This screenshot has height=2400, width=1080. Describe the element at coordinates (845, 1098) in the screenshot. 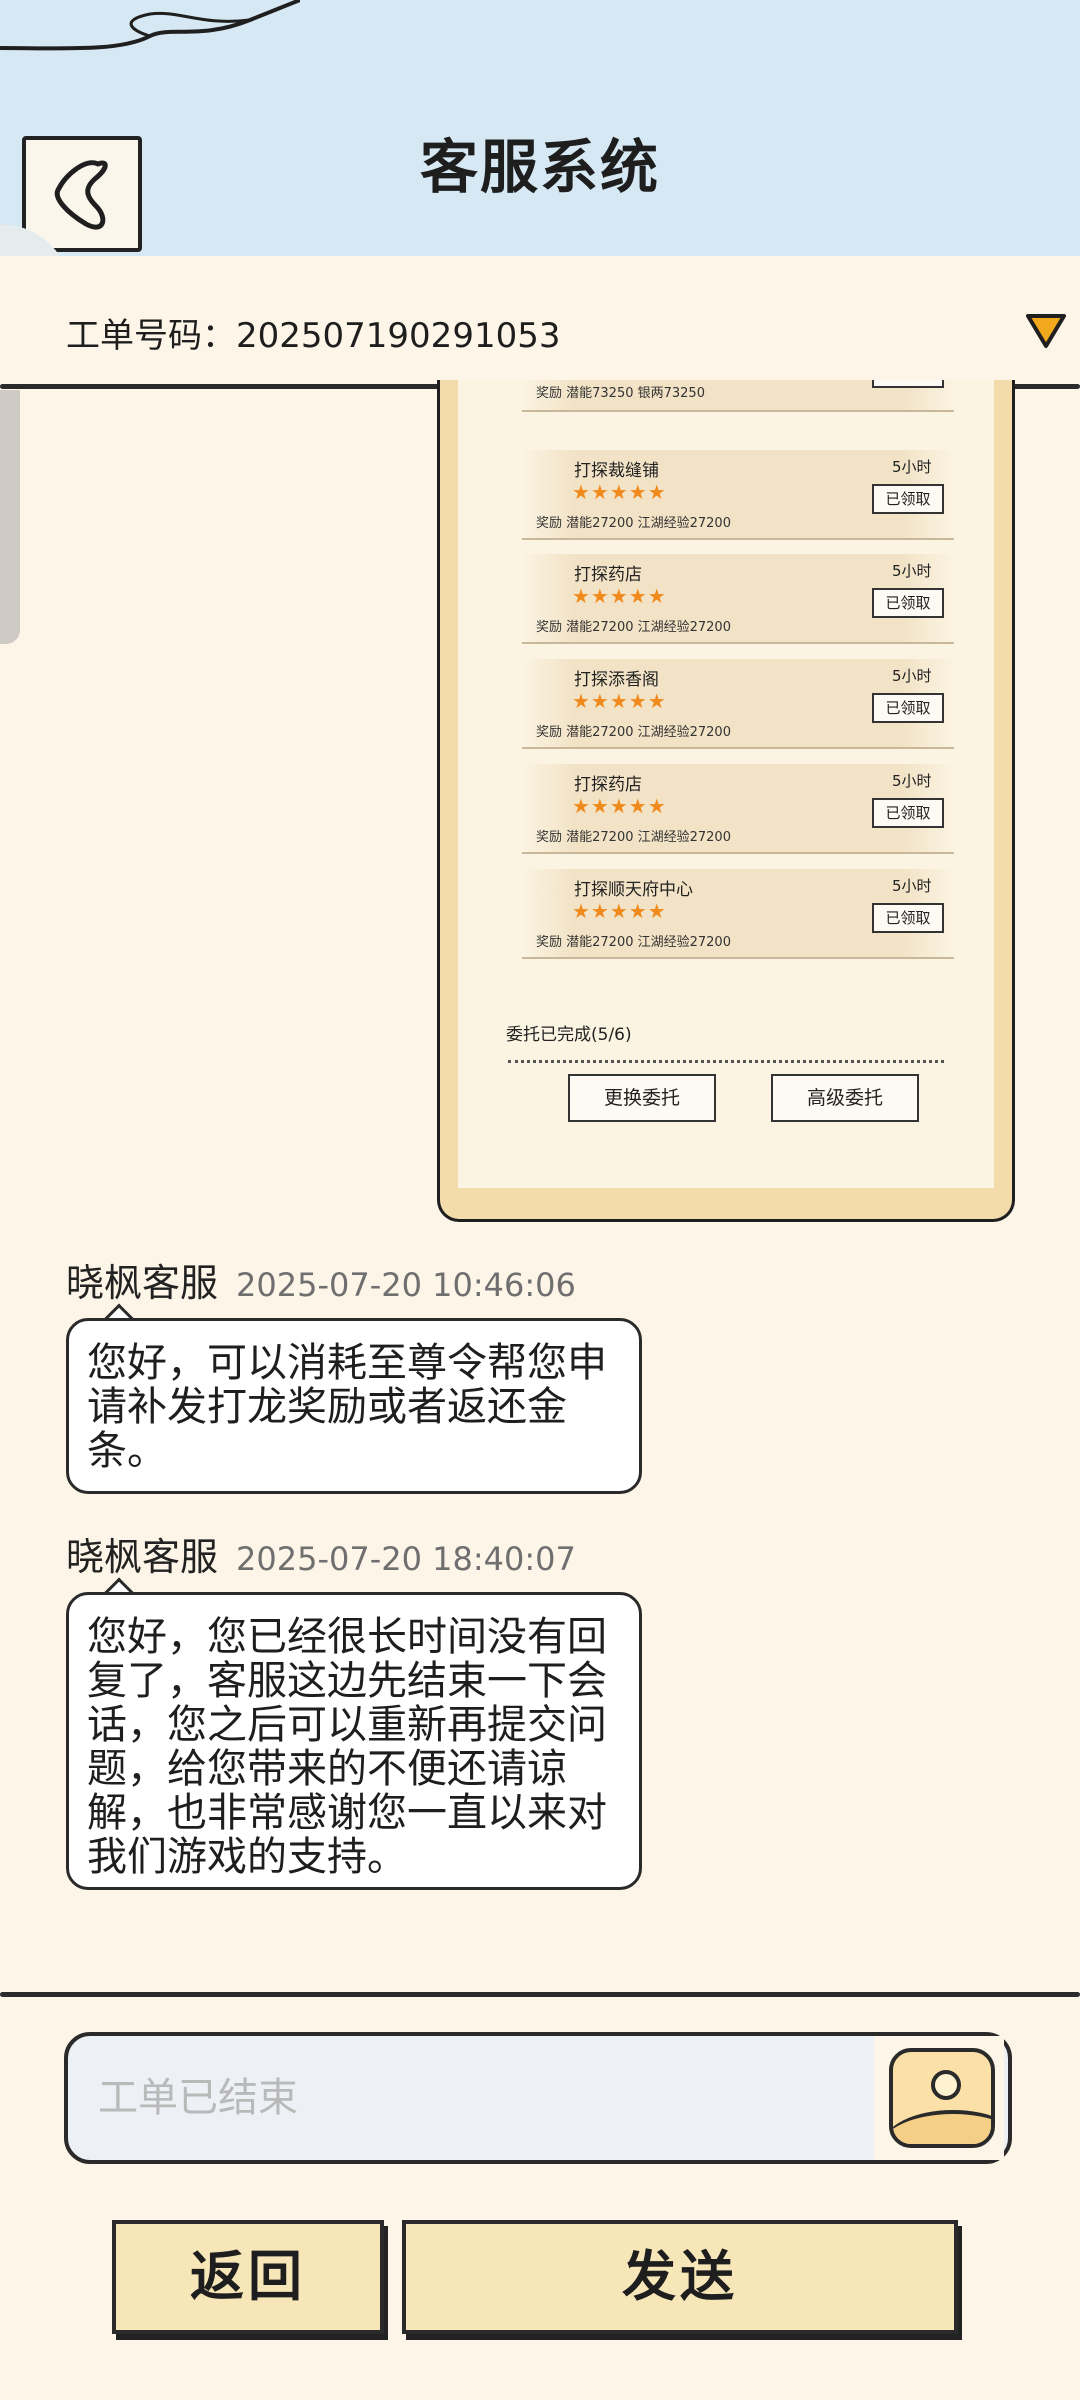

I see `advanced-task-button: 高级委托` at that location.